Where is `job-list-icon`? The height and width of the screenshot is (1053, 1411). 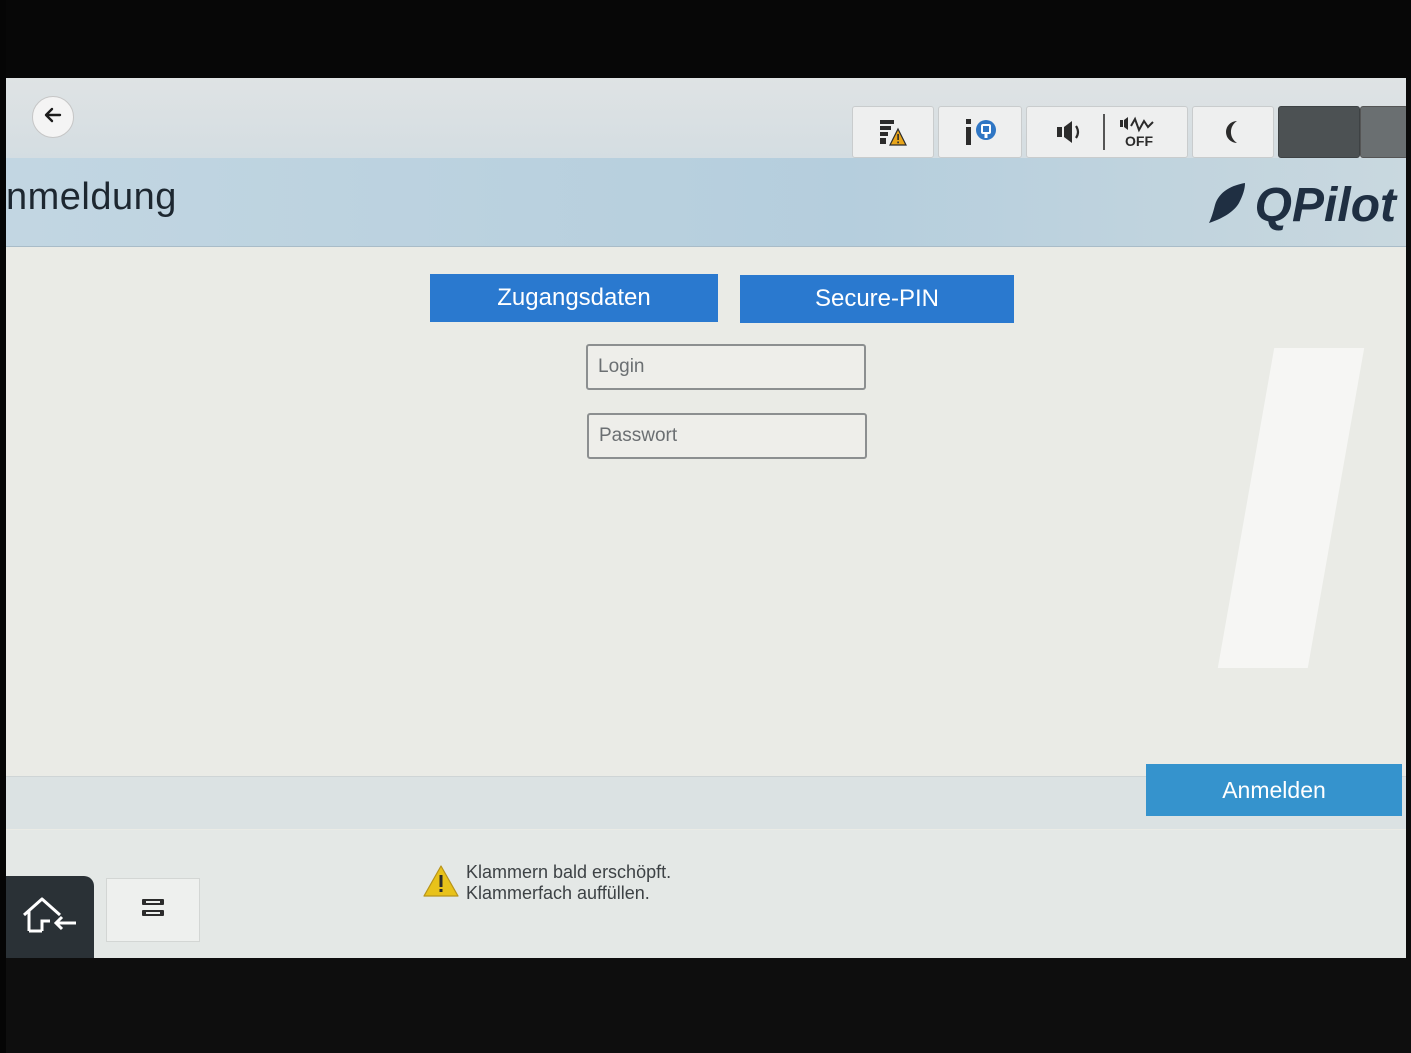
job-list-icon is located at coordinates (153, 910).